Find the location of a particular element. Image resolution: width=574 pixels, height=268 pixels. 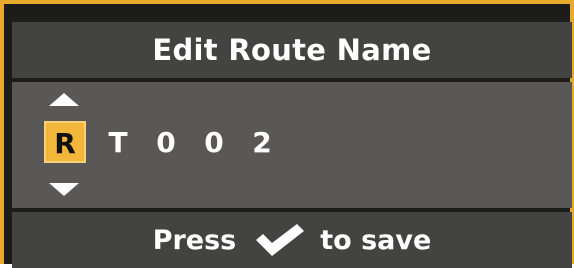

dialog-title: Edit Route Name is located at coordinates (292, 50).